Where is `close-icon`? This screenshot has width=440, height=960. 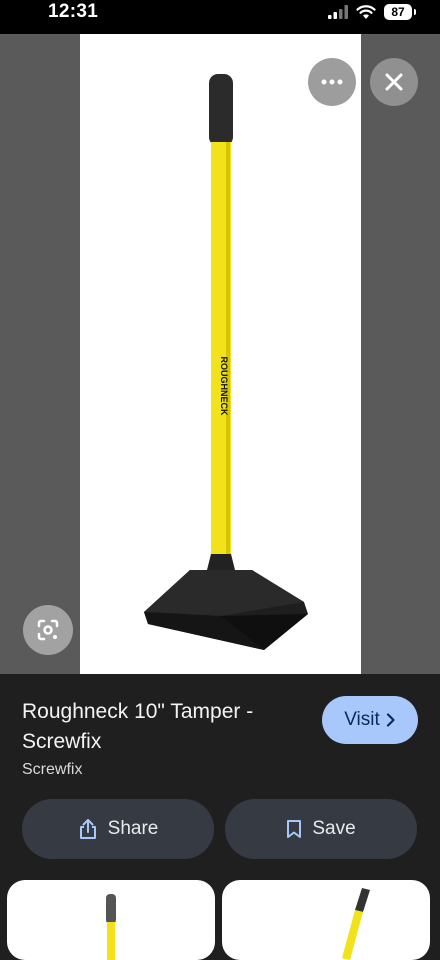
close-icon is located at coordinates (394, 82).